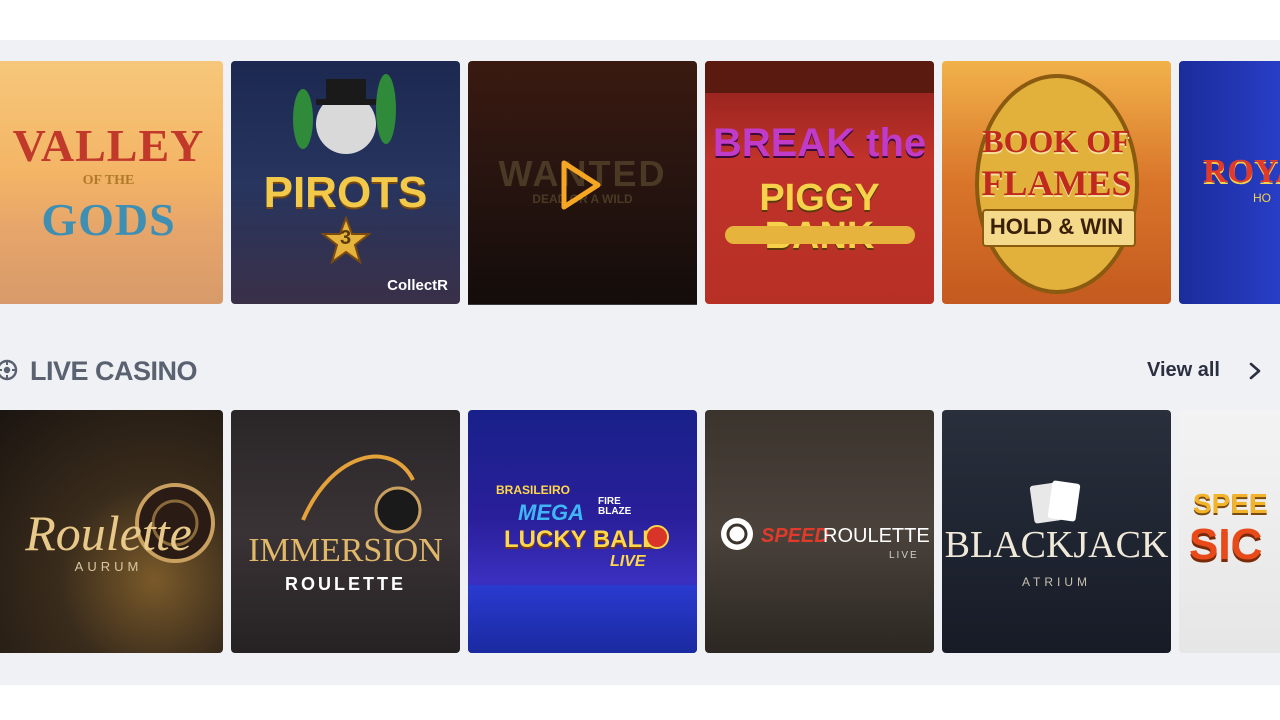 This screenshot has width=1280, height=720. Describe the element at coordinates (640, 20) in the screenshot. I see `top-spacer` at that location.